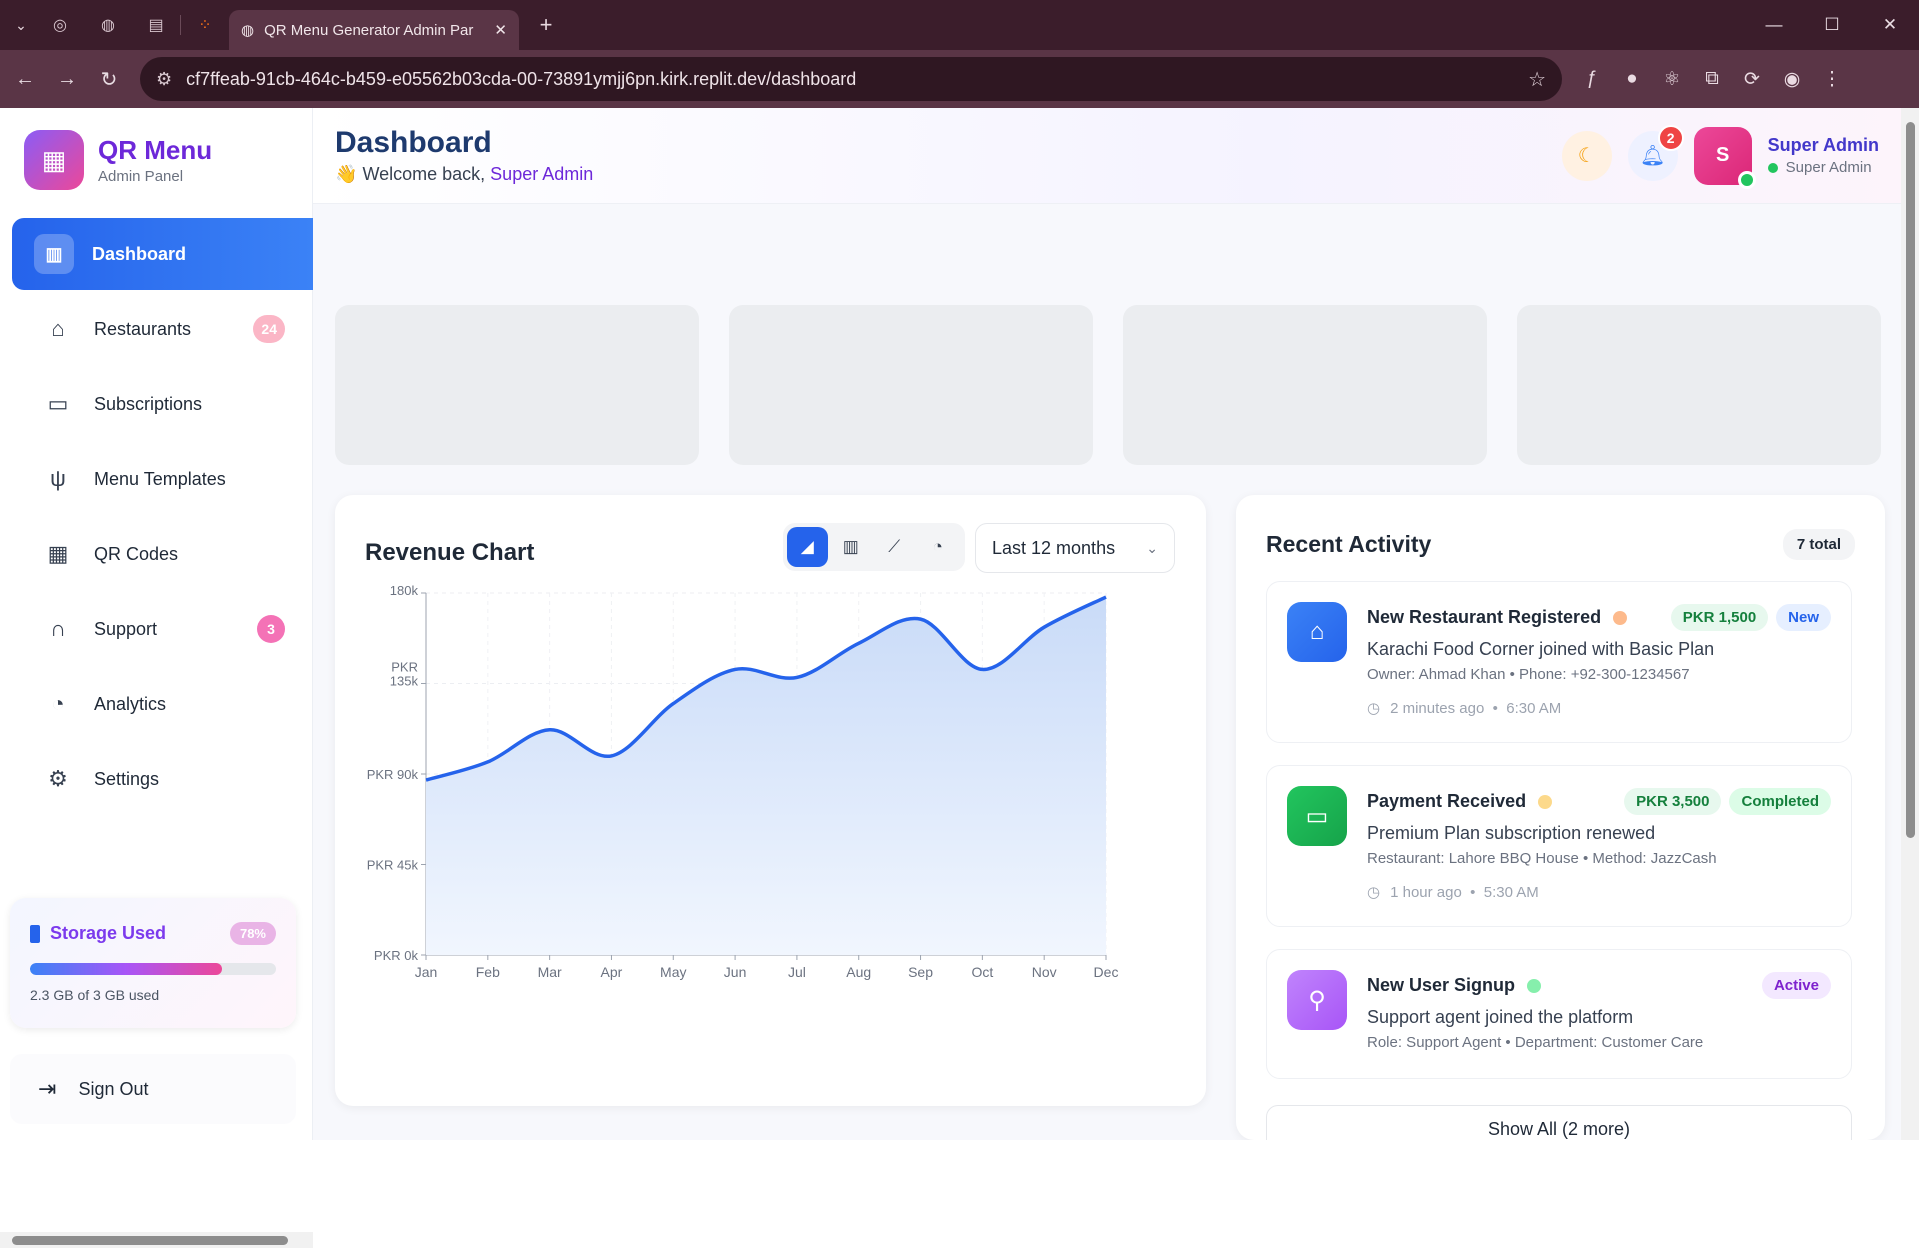  What do you see at coordinates (500, 30) in the screenshot?
I see `close-tab-icon: ✕` at bounding box center [500, 30].